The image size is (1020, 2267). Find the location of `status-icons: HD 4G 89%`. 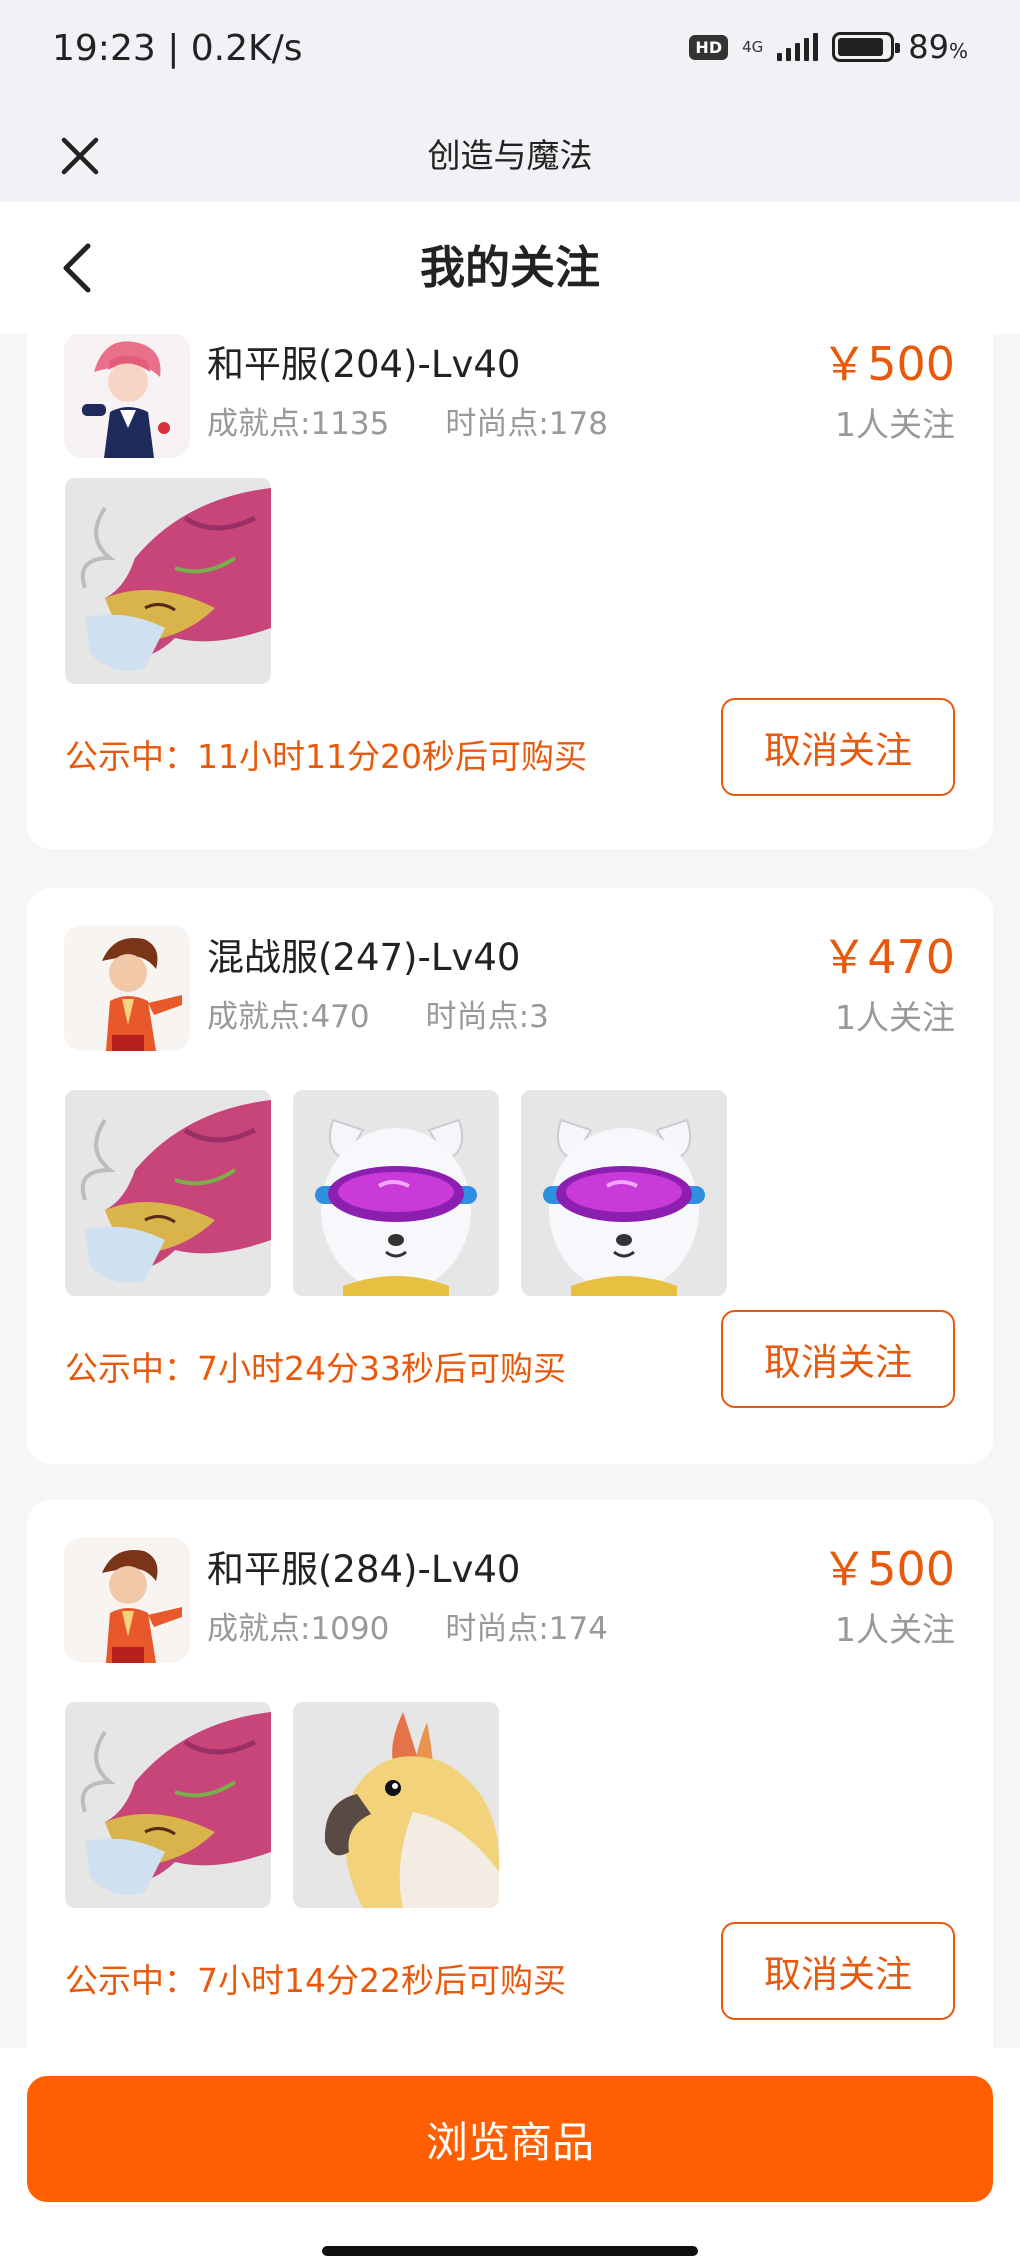

status-icons: HD 4G 89% is located at coordinates (828, 47).